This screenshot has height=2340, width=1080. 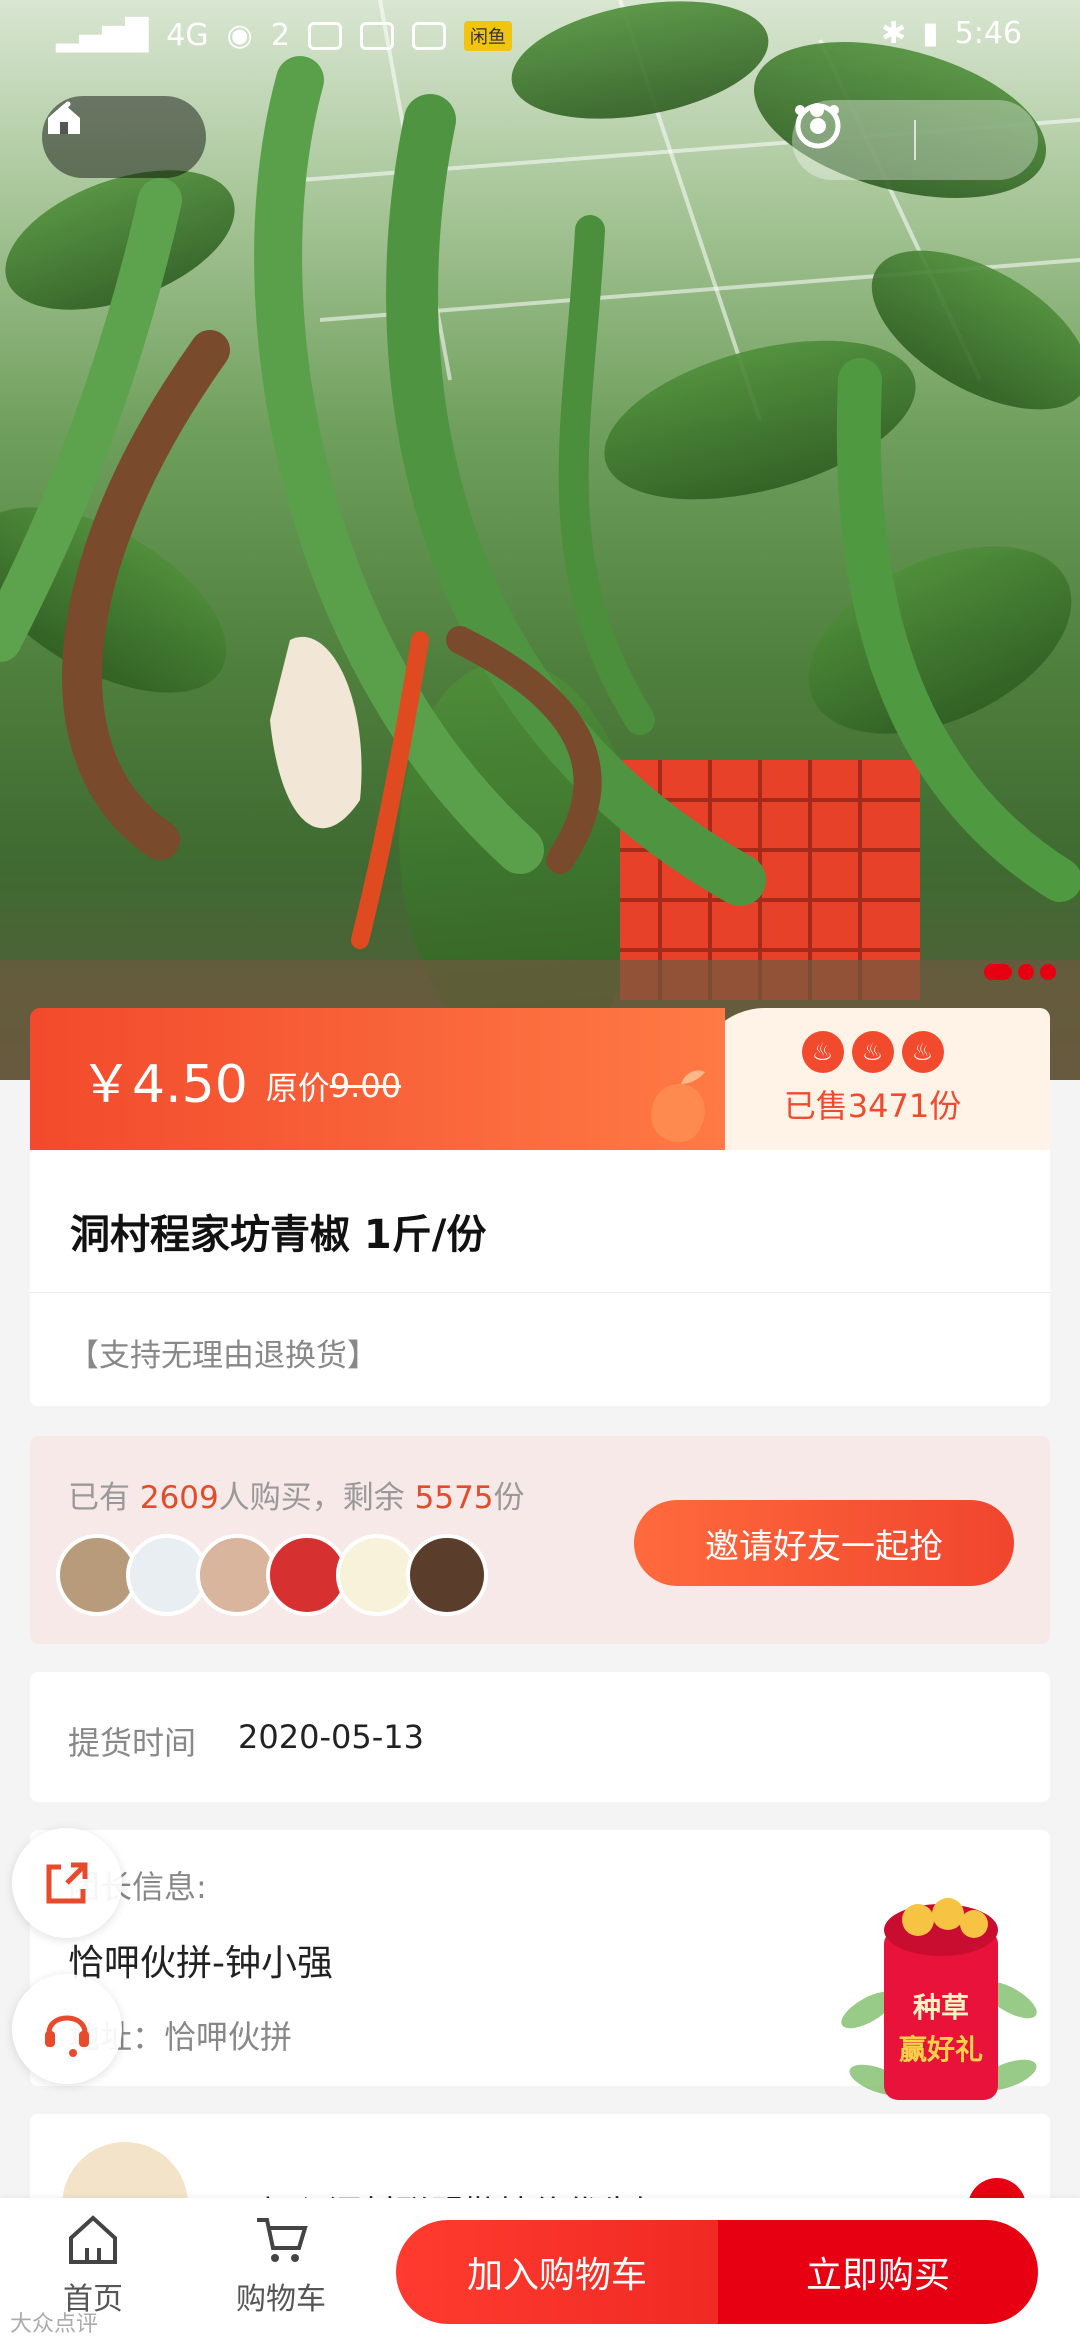 What do you see at coordinates (818, 126) in the screenshot?
I see `circle-target-icon` at bounding box center [818, 126].